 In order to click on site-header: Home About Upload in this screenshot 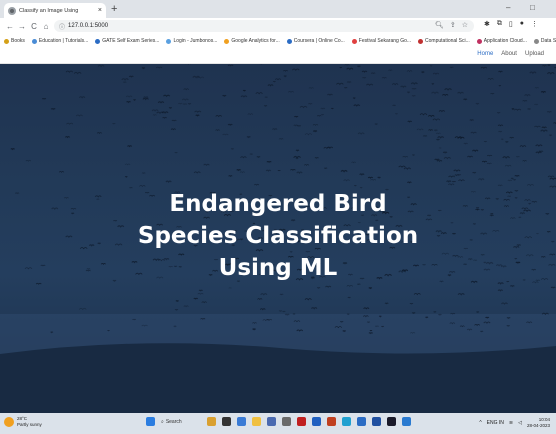, I will do `click(278, 56)`.